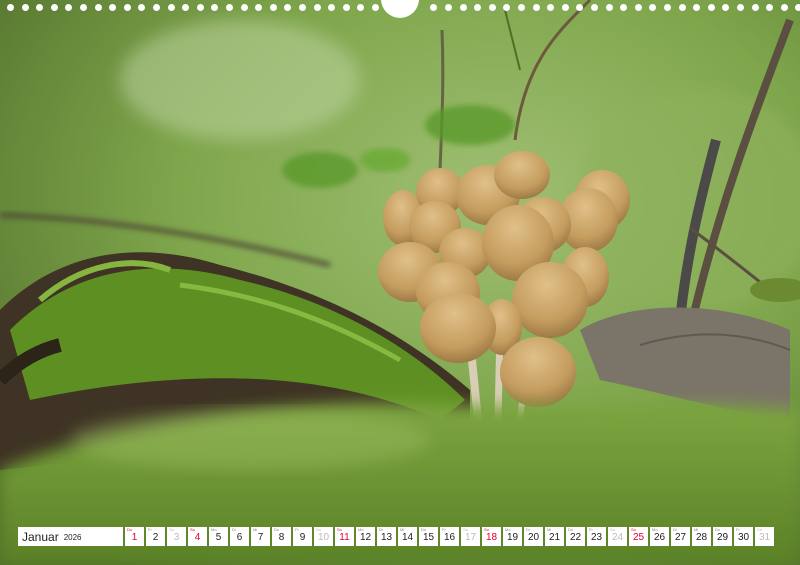  I want to click on day-cell: Fr 9, so click(302, 536).